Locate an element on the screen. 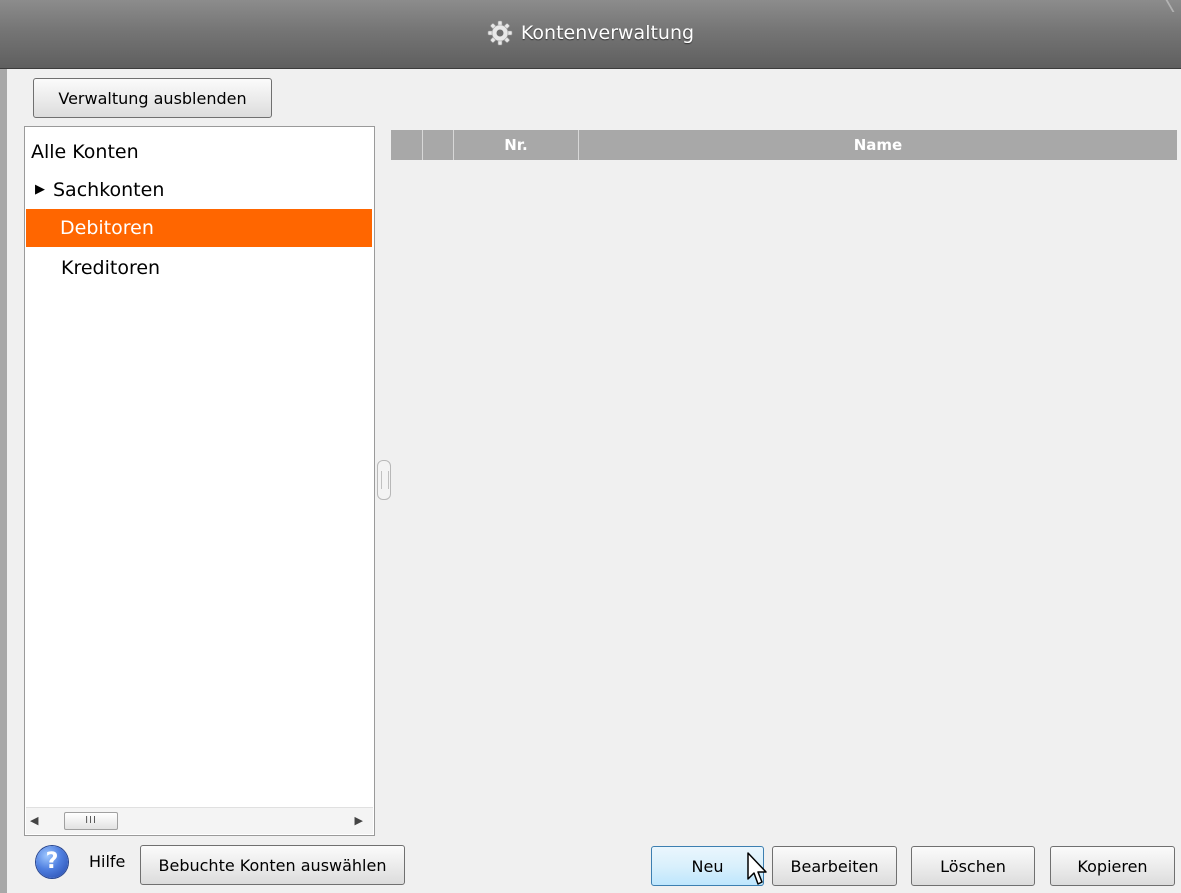 The image size is (1181, 893). copy-button: Kopieren is located at coordinates (1112, 866).